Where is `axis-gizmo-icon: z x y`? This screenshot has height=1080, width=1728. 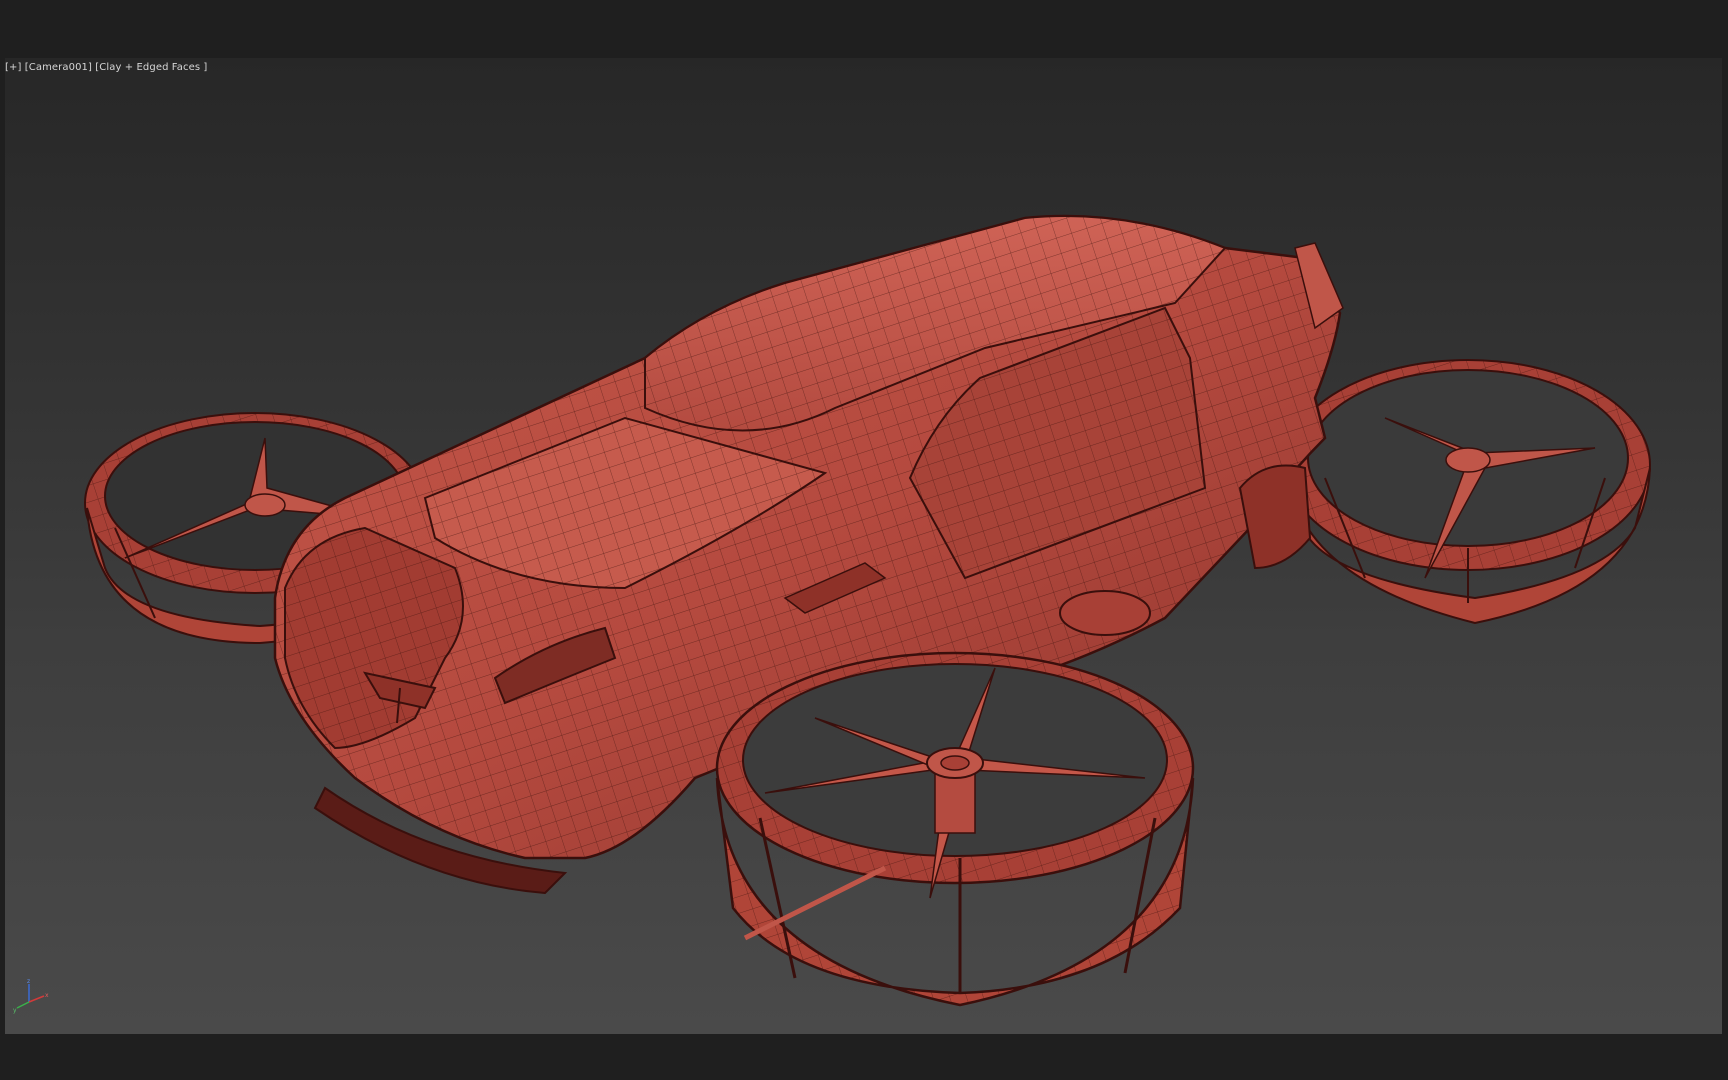
axis-gizmo-icon: z x y is located at coordinates (31, 996).